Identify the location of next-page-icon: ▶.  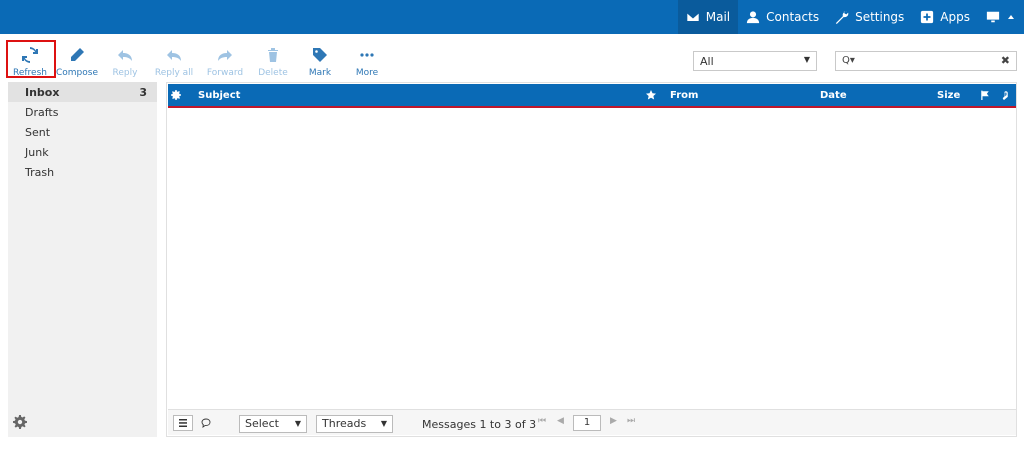
(613, 421).